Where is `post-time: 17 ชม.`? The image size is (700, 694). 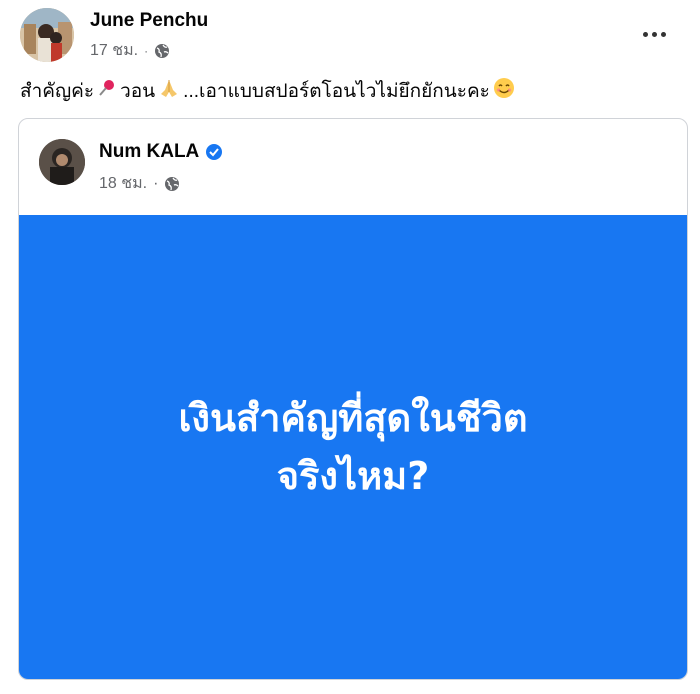
post-time: 17 ชม. is located at coordinates (114, 50).